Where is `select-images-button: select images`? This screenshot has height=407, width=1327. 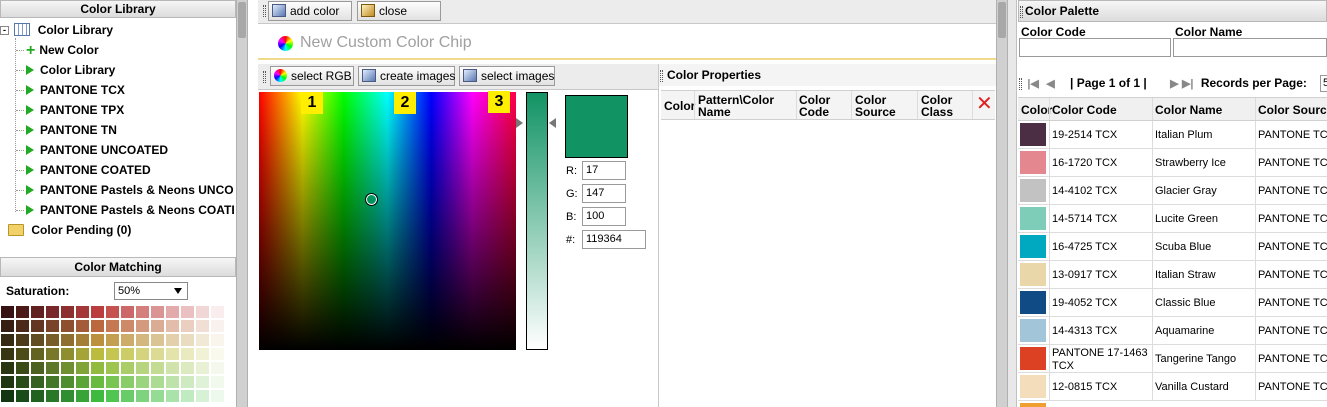
select-images-button: select images is located at coordinates (507, 76).